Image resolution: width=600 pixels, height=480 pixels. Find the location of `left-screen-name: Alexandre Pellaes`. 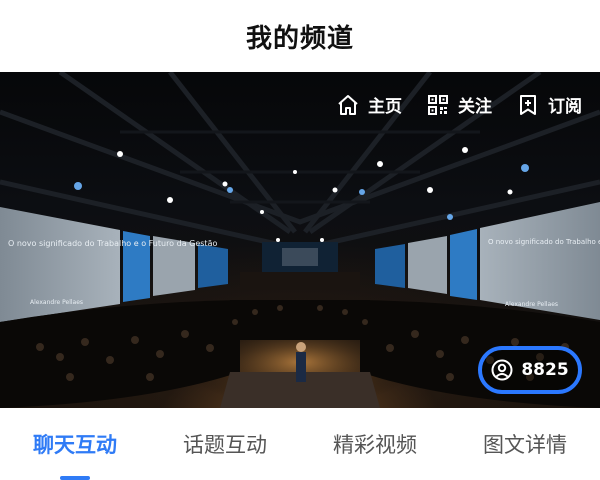

left-screen-name: Alexandre Pellaes is located at coordinates (56, 302).